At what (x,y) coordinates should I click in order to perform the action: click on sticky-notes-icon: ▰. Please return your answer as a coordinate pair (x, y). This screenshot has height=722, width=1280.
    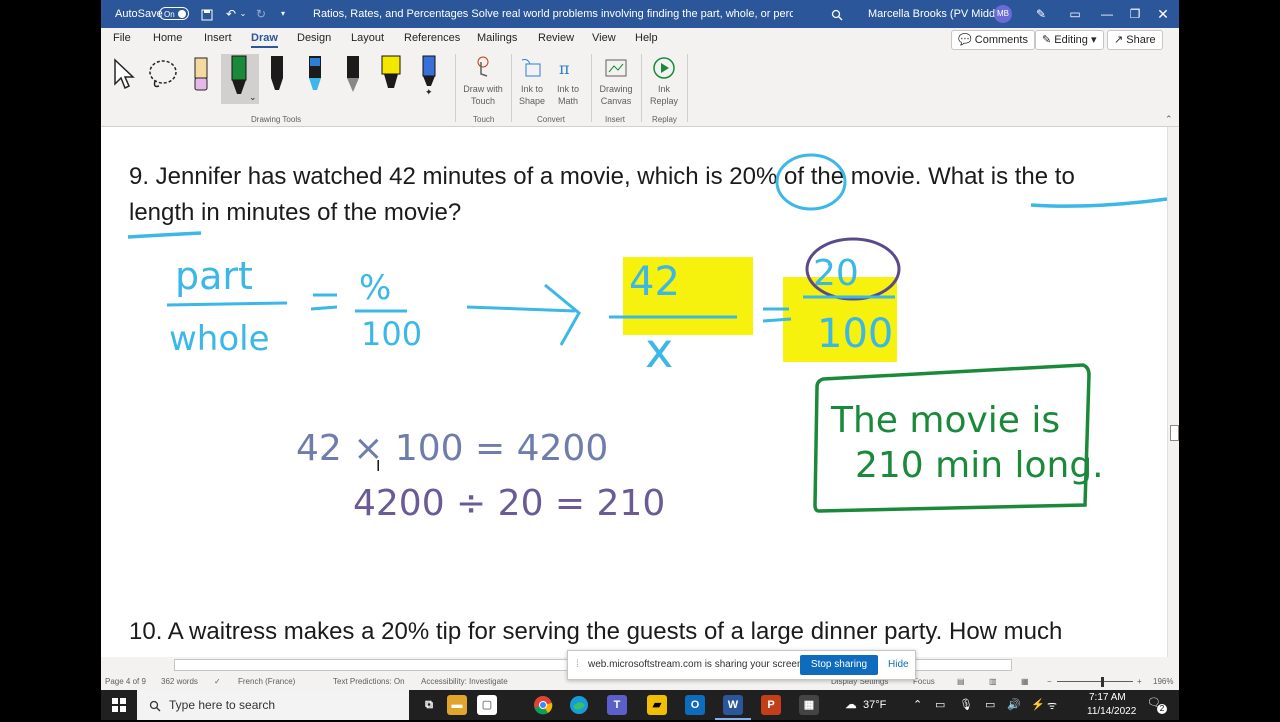
    Looking at the image, I should click on (657, 705).